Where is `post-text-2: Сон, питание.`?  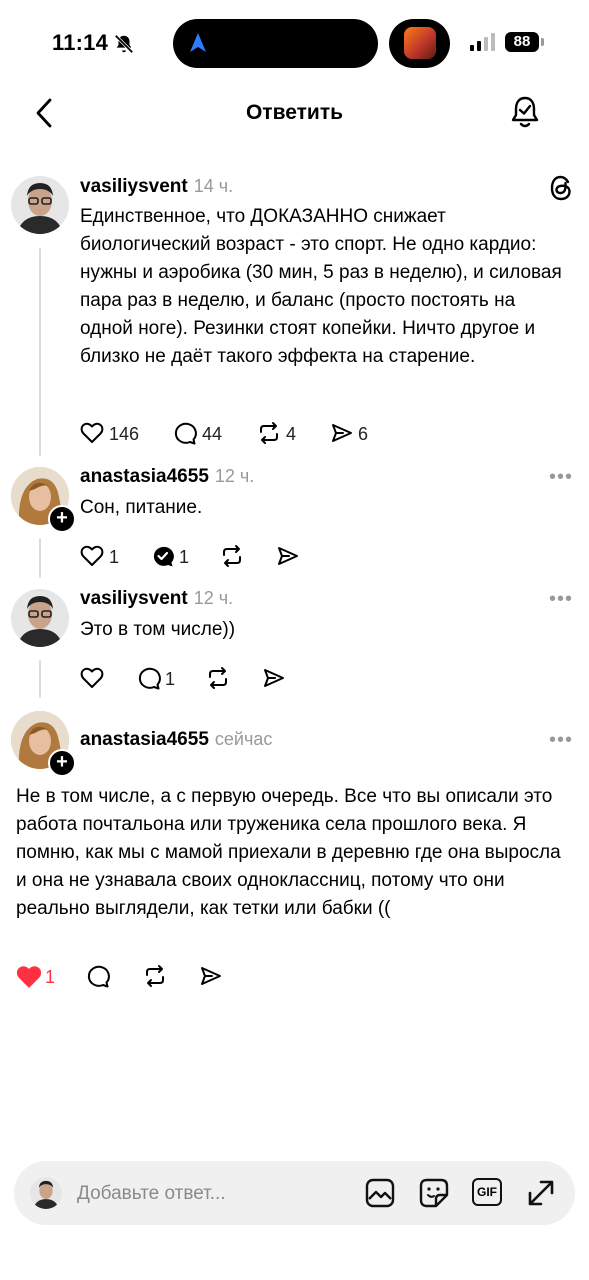
post-text-2: Сон, питание. is located at coordinates (141, 507).